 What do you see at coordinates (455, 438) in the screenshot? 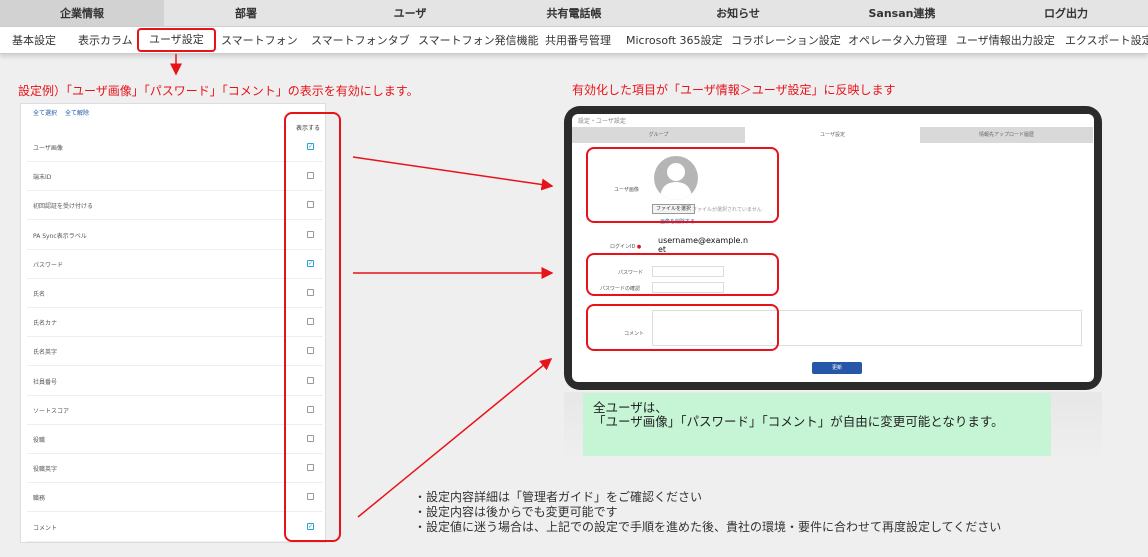
I see `arrow-comment-icon` at bounding box center [455, 438].